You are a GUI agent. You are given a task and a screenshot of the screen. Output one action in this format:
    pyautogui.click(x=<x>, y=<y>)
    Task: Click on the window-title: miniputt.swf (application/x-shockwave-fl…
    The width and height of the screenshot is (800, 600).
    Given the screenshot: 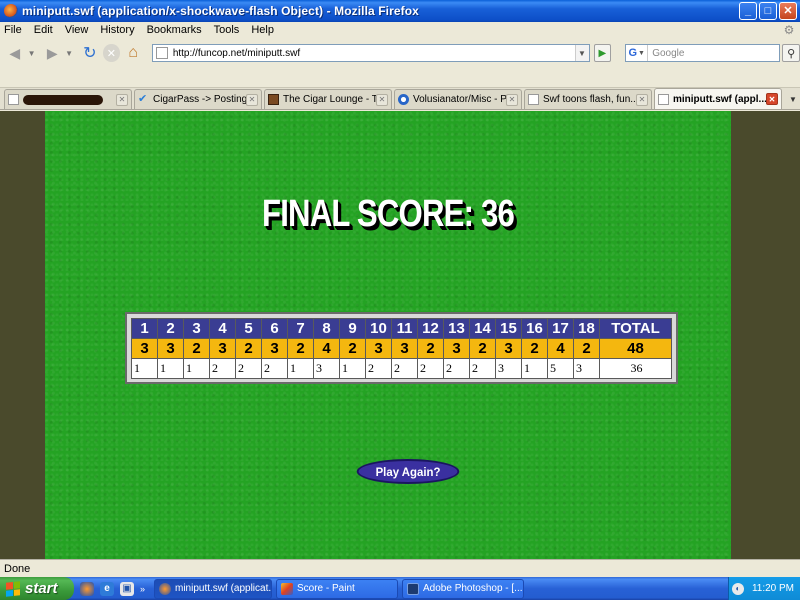 What is the action you would take?
    pyautogui.click(x=220, y=11)
    